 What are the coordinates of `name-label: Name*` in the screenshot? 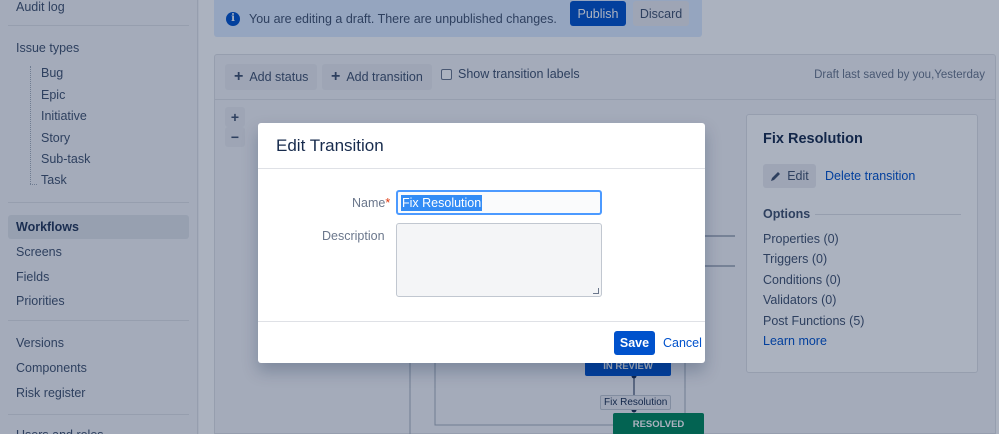 It's located at (371, 203).